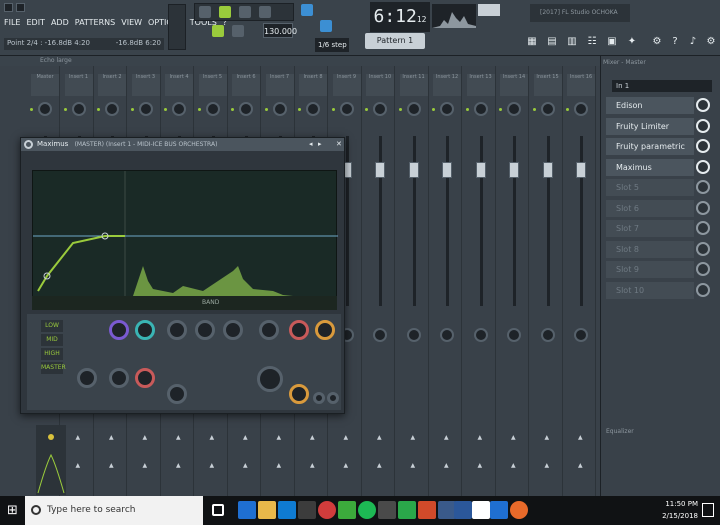  Describe the element at coordinates (650, 208) in the screenshot. I see `effect-slot: Slot 6` at that location.